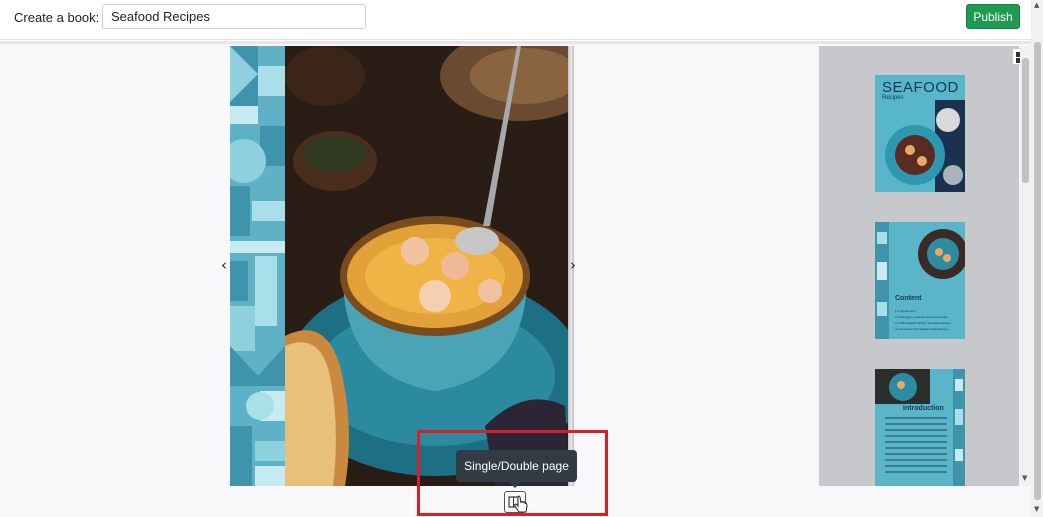 This screenshot has height=517, width=1043. What do you see at coordinates (224, 265) in the screenshot?
I see `previous-page-chevron-left-icon: ‹` at bounding box center [224, 265].